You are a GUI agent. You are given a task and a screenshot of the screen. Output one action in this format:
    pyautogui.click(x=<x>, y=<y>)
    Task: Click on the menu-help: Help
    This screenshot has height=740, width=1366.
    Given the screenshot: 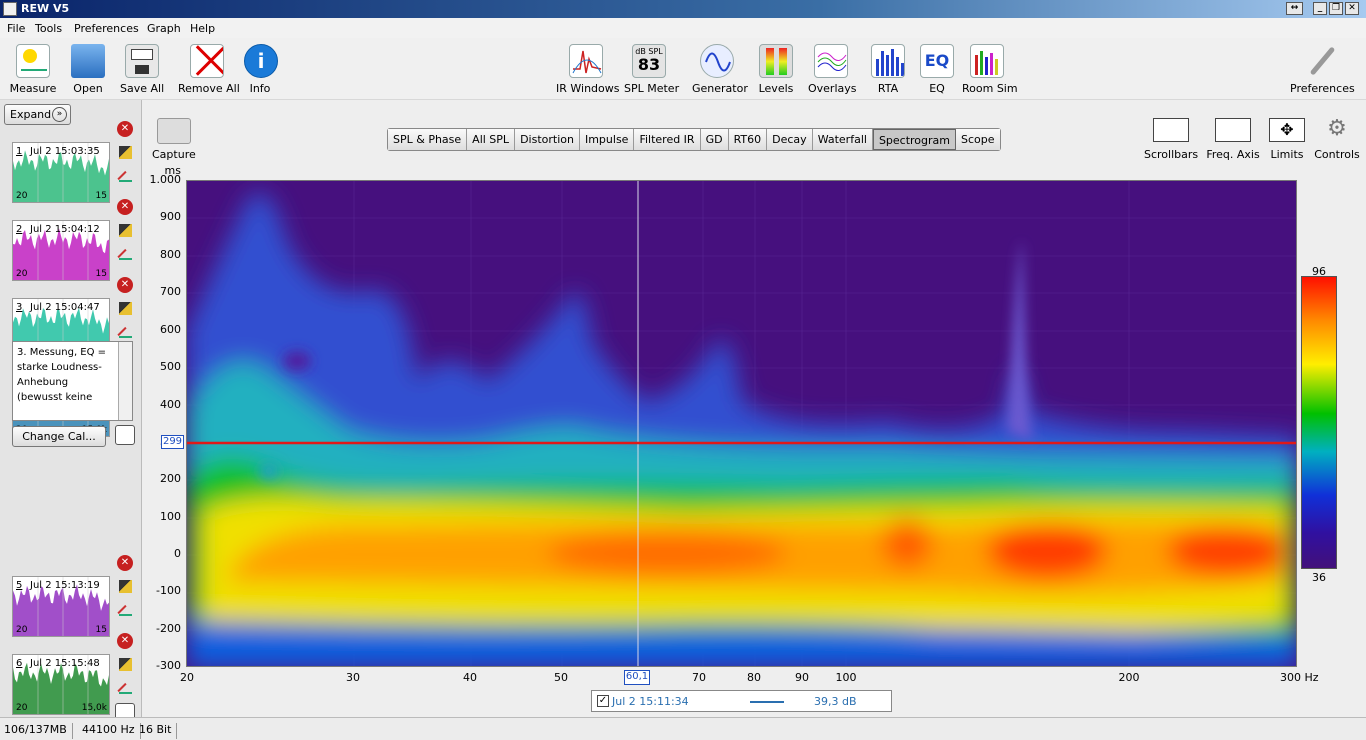 What is the action you would take?
    pyautogui.click(x=202, y=28)
    